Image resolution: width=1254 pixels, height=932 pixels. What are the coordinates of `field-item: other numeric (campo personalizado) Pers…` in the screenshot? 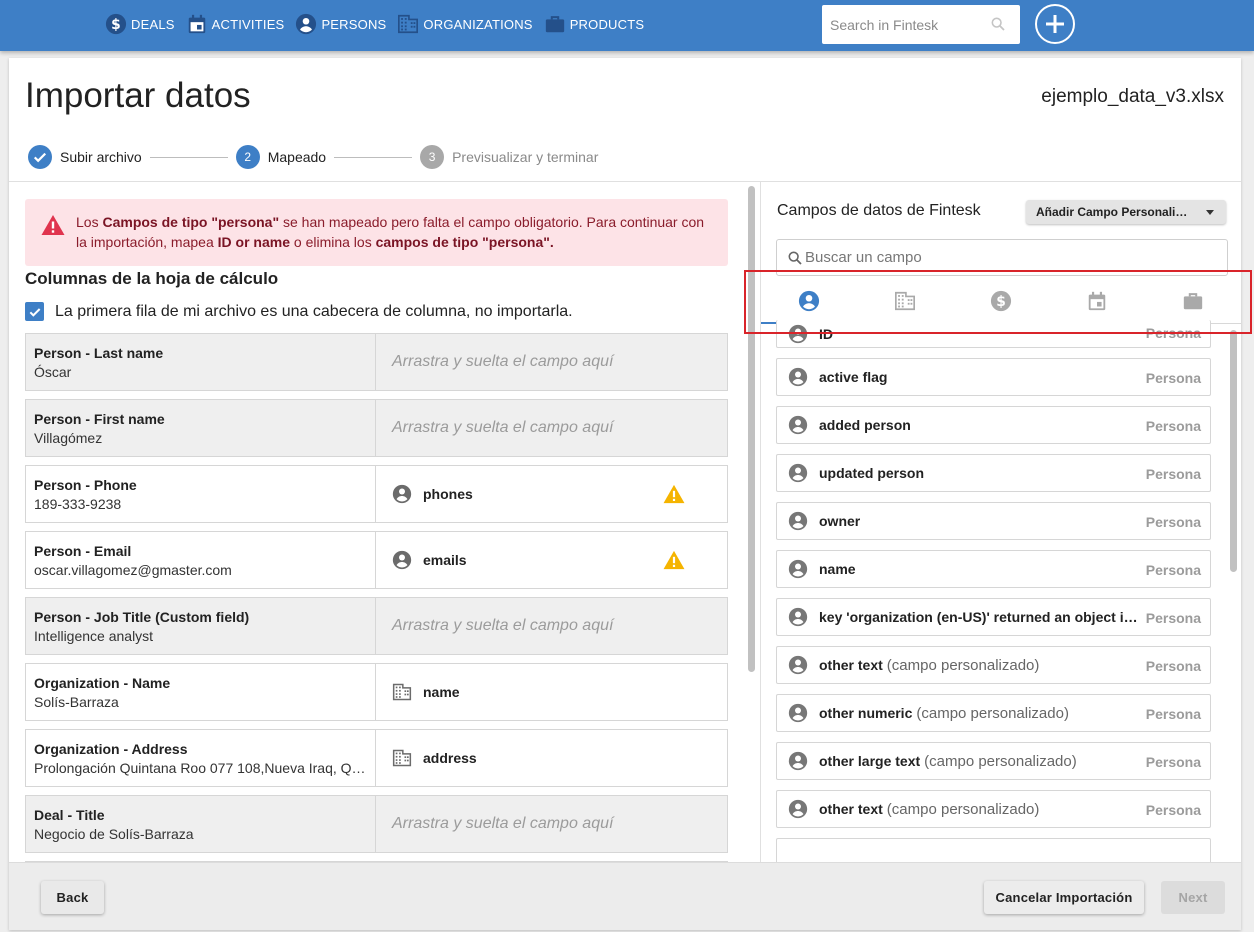 It's located at (993, 713).